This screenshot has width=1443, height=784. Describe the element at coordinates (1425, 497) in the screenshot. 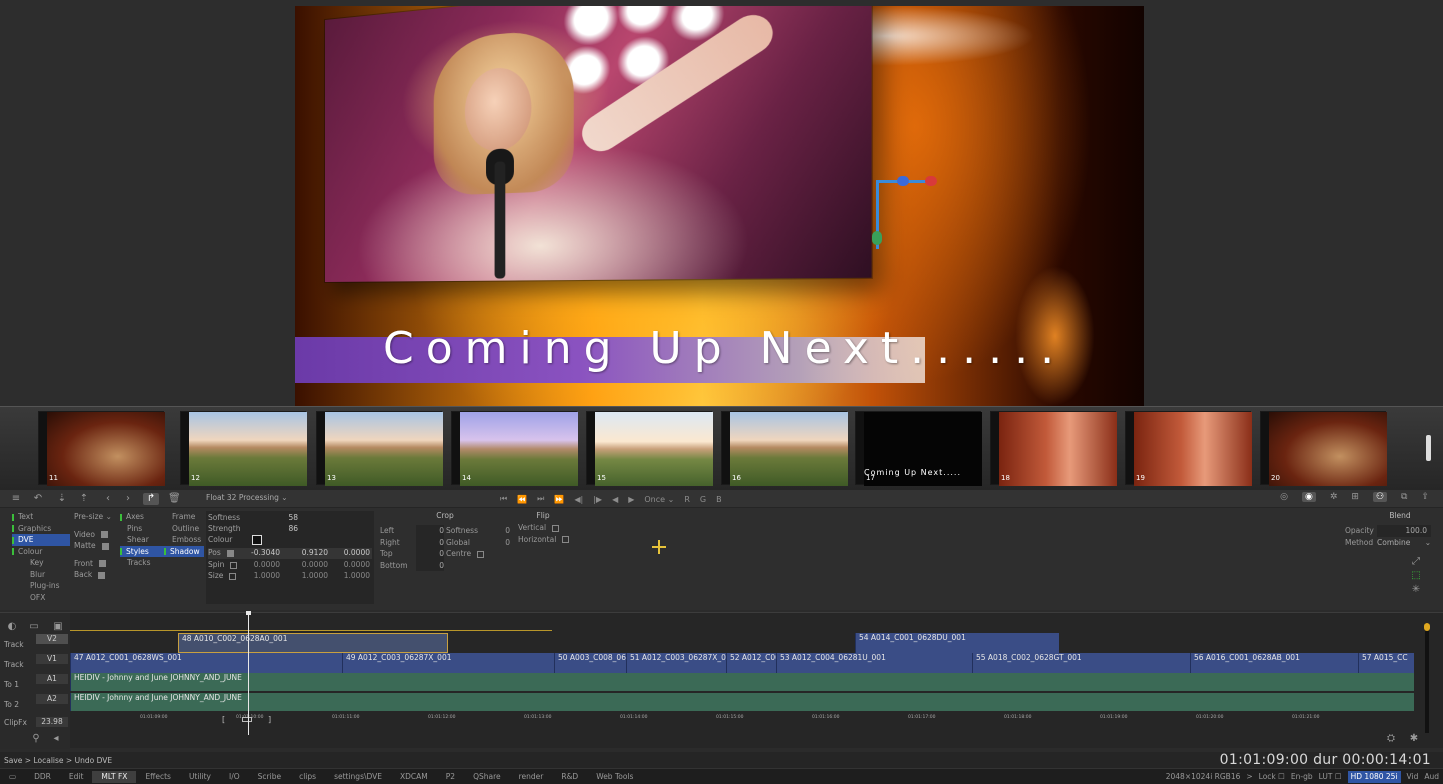

I see `export-icon: ⇪` at that location.